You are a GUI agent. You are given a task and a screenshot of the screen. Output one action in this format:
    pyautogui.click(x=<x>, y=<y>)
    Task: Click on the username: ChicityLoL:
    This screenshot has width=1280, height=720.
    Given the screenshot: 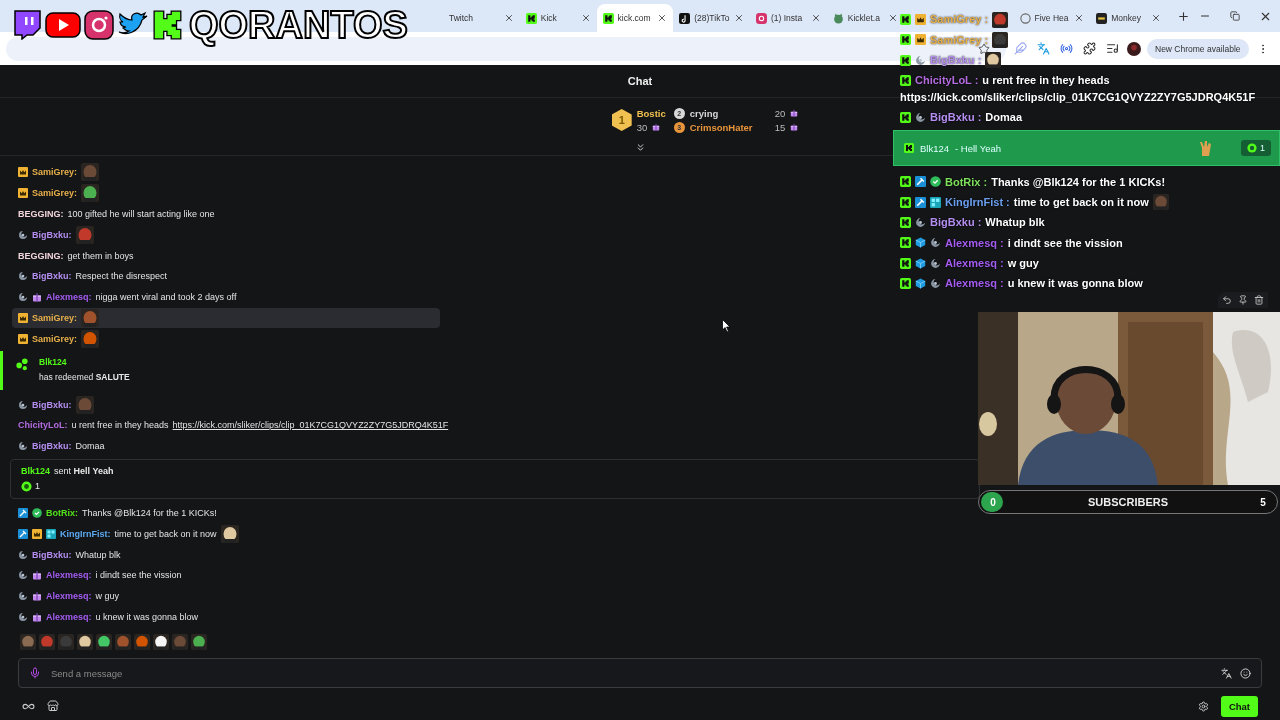 What is the action you would take?
    pyautogui.click(x=43, y=425)
    